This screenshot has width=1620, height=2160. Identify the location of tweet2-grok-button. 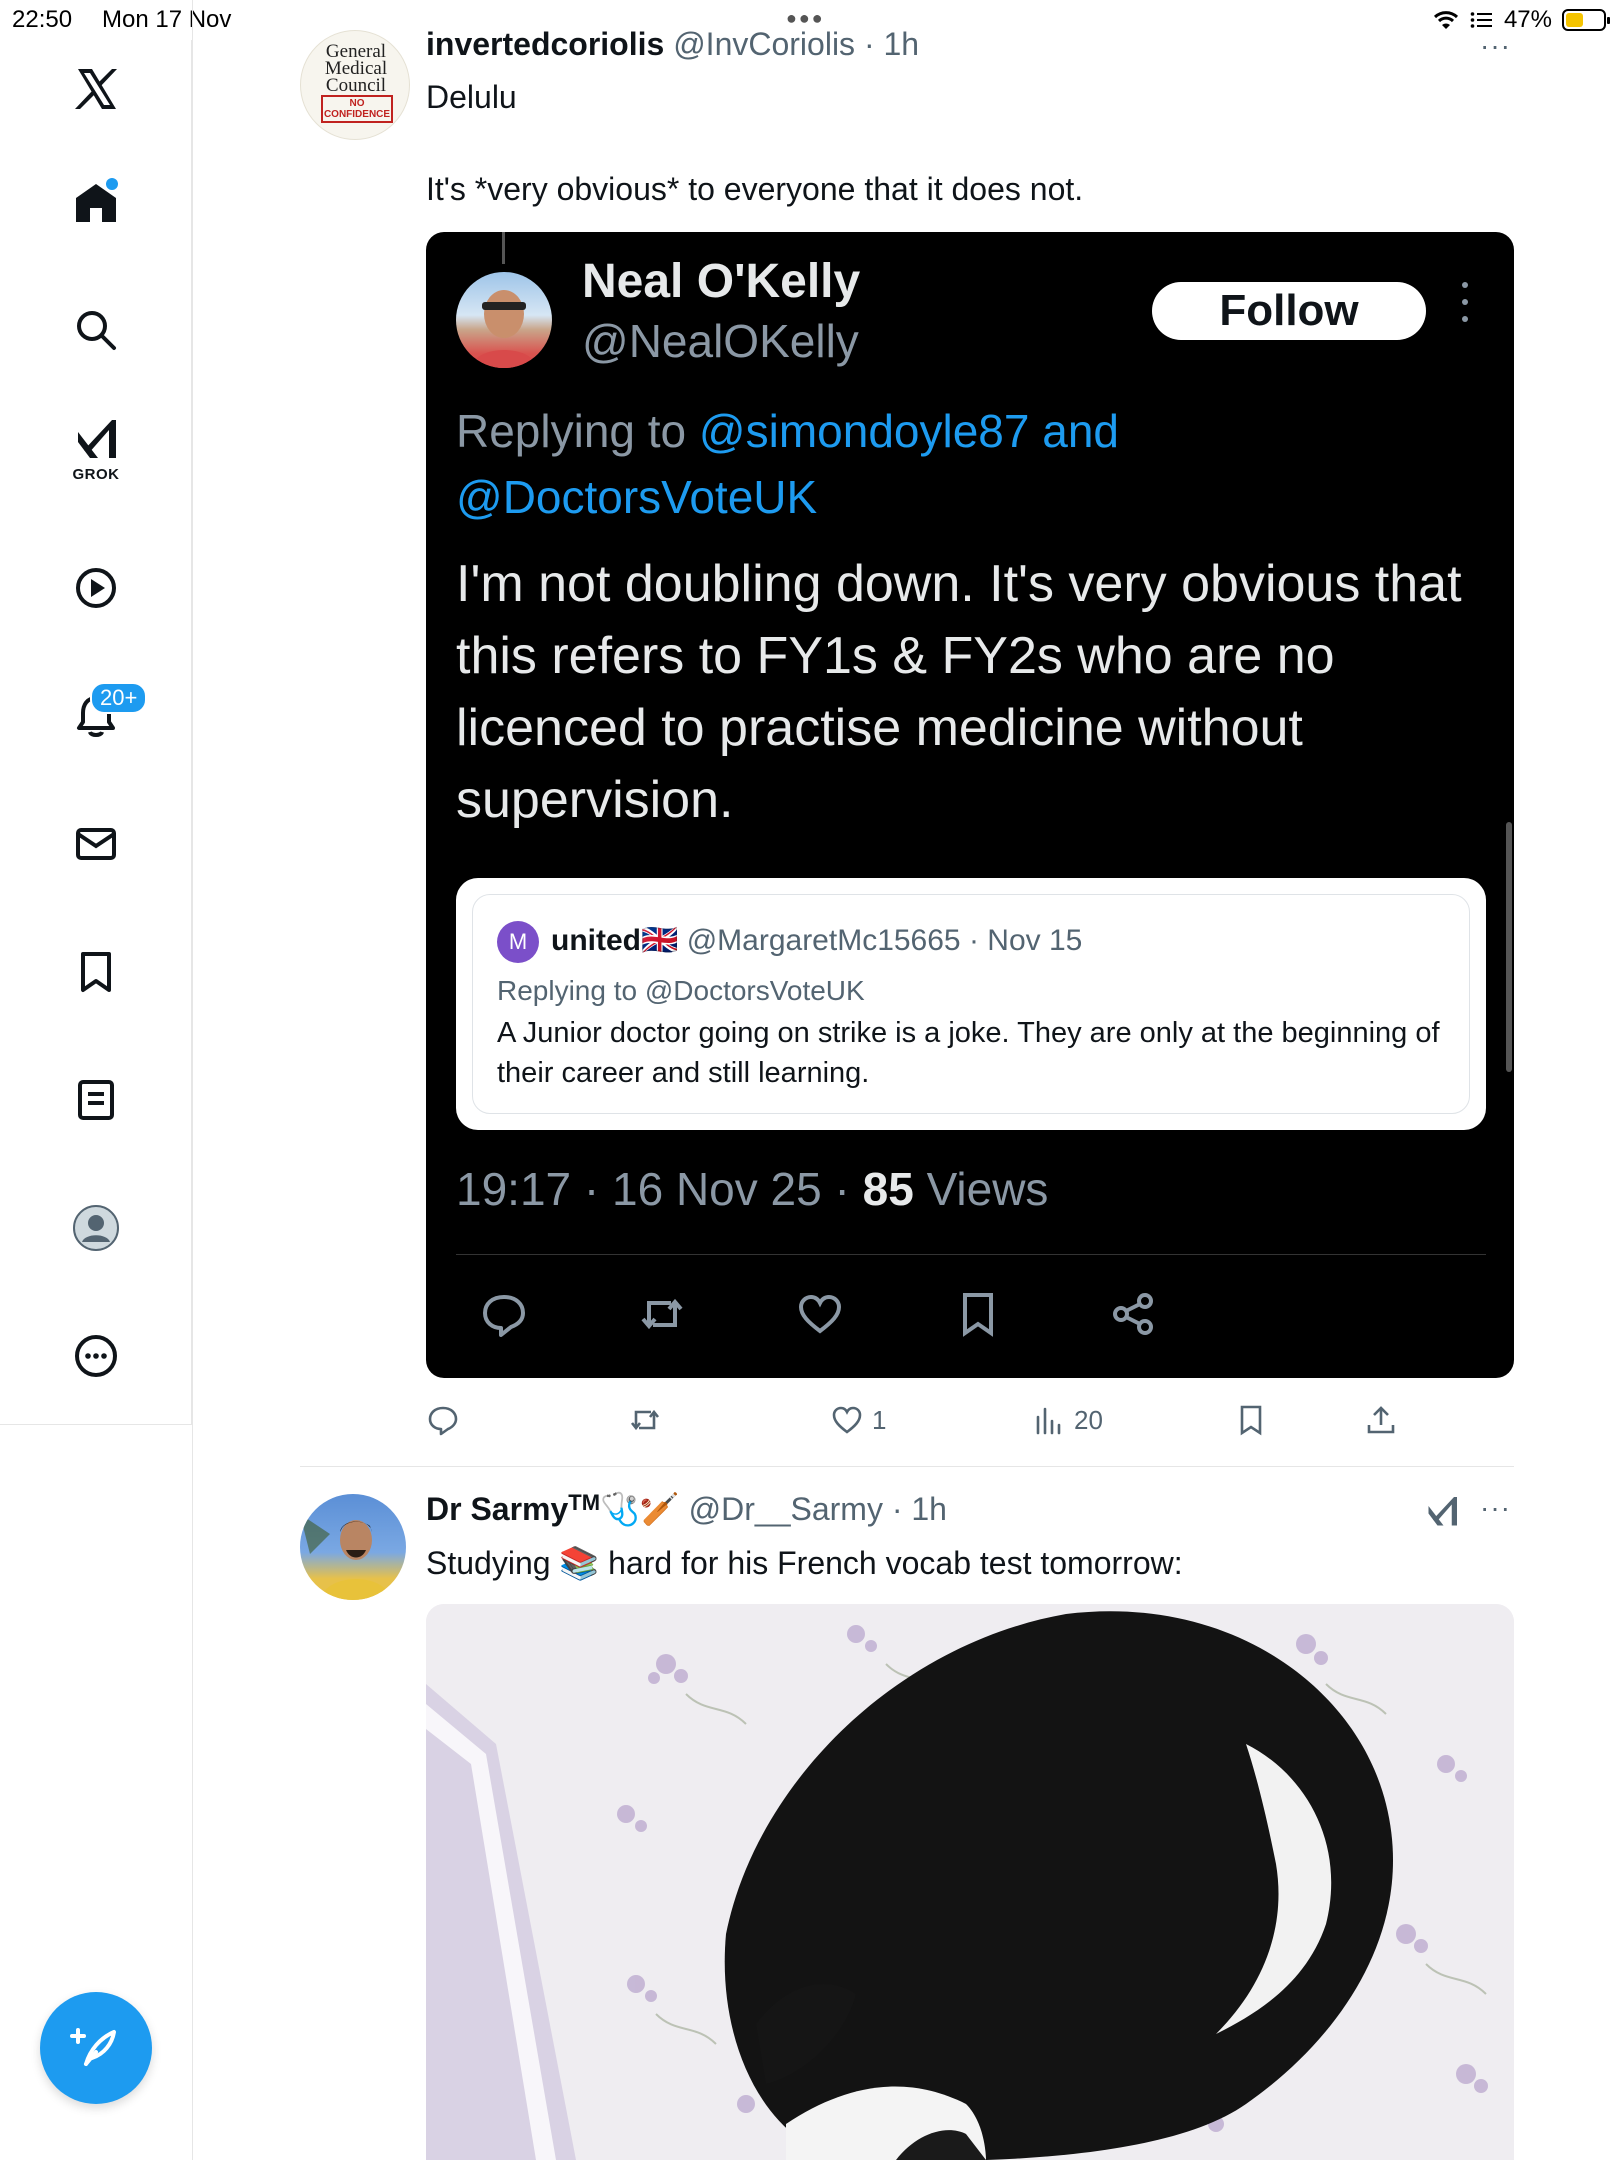
(1442, 1514).